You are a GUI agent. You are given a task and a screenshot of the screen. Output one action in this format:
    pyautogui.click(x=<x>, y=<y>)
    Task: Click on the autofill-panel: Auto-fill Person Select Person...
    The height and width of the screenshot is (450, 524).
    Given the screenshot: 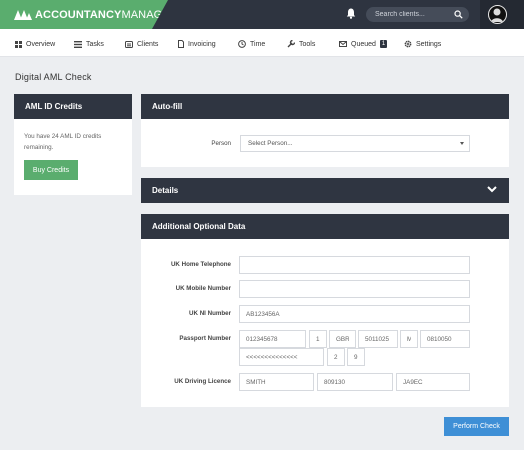 What is the action you would take?
    pyautogui.click(x=325, y=130)
    